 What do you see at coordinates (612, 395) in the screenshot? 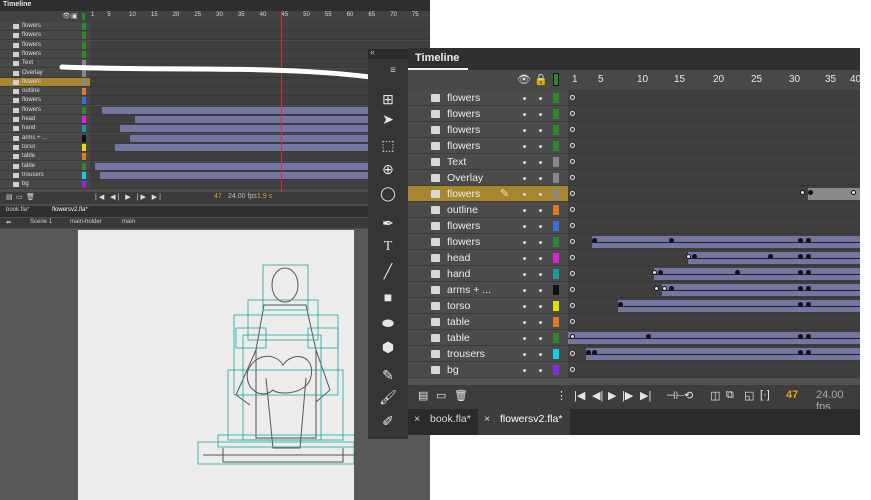
I see `play-icon: ▶` at bounding box center [612, 395].